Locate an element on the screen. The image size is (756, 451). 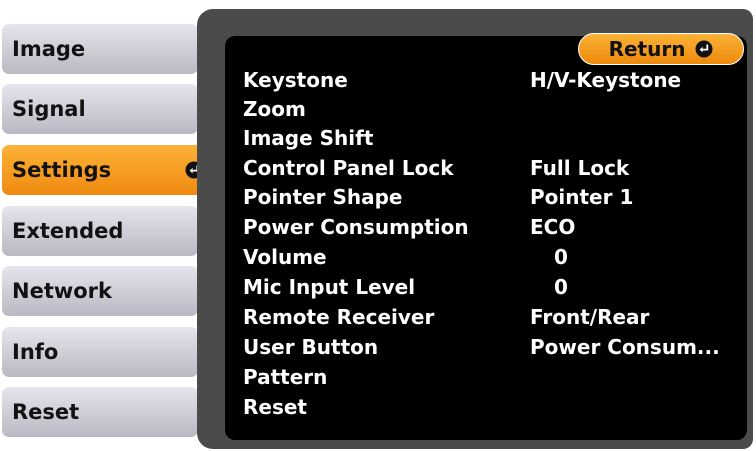
setting-row-mic-input-level: Mic Input Level 0 is located at coordinates (490, 288).